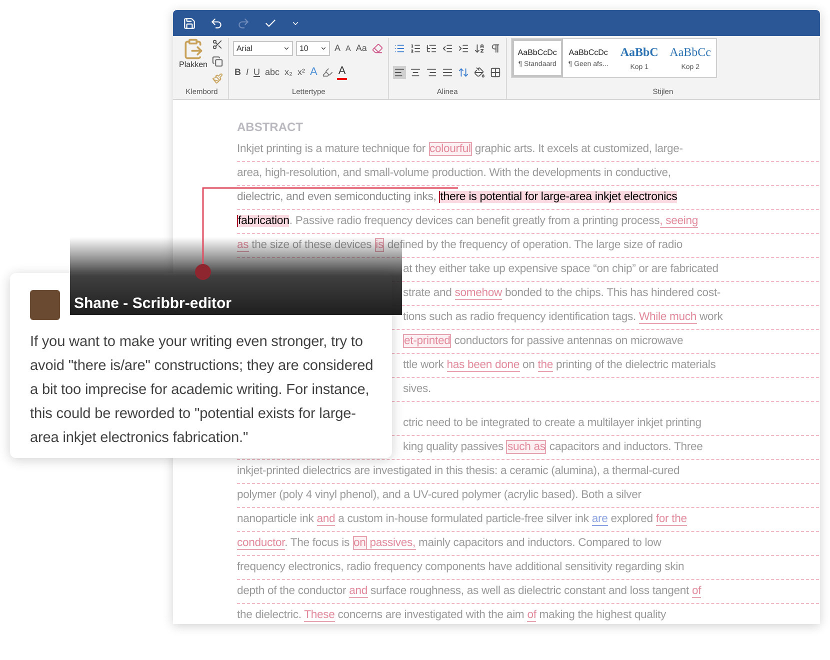  Describe the element at coordinates (216, 23) in the screenshot. I see `undo-button` at that location.